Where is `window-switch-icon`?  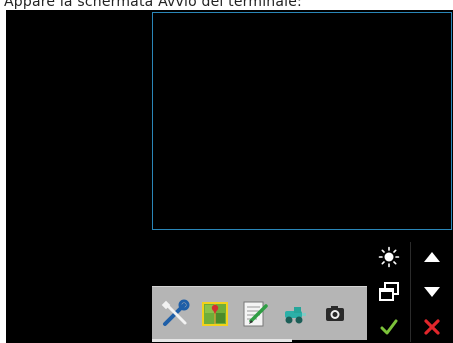 window-switch-icon is located at coordinates (389, 292).